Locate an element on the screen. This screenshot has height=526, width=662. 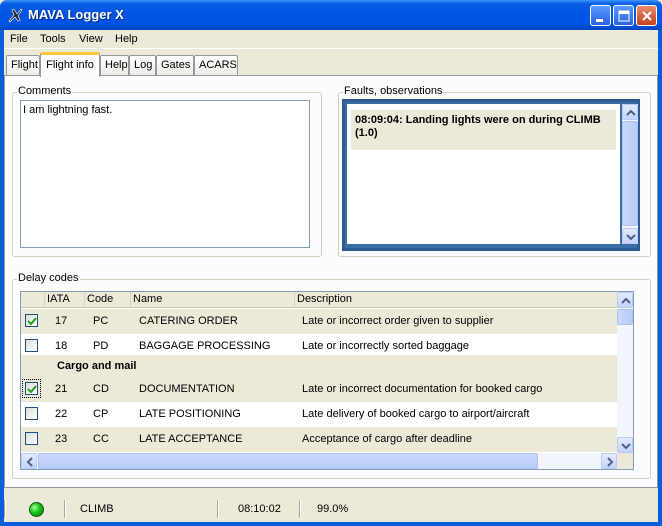
status-percent: 99.0% is located at coordinates (333, 509).